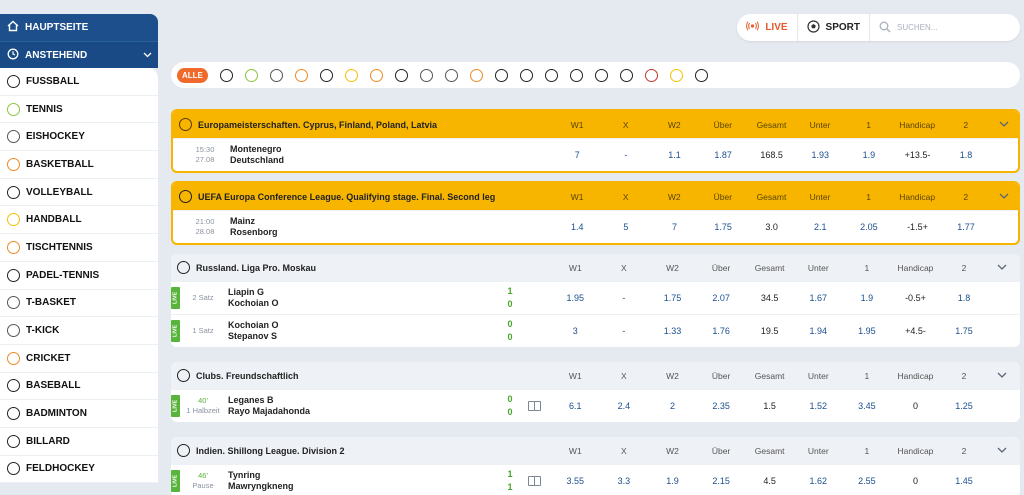  Describe the element at coordinates (526, 75) in the screenshot. I see `badminton-icon` at that location.